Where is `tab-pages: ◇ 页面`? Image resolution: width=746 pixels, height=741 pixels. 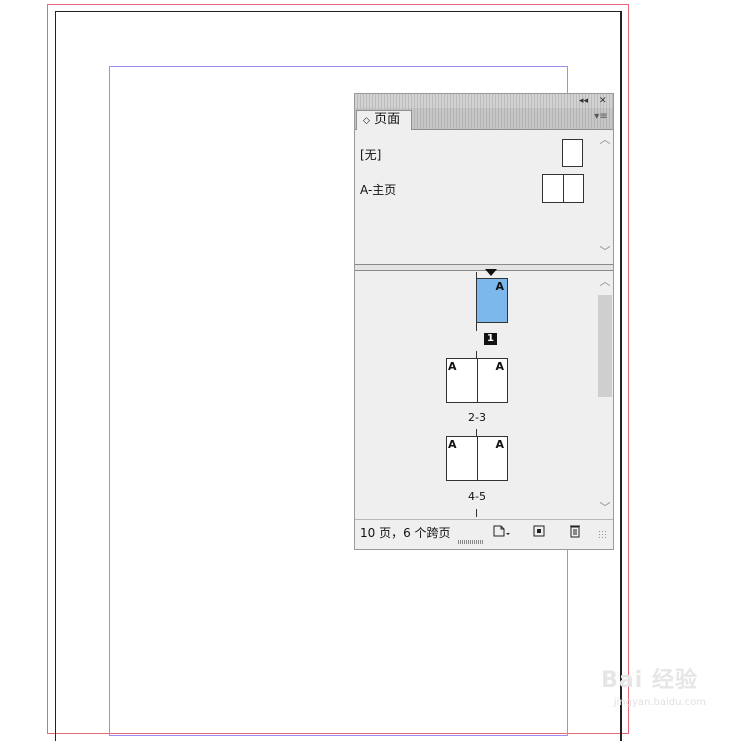 tab-pages: ◇ 页面 is located at coordinates (384, 120).